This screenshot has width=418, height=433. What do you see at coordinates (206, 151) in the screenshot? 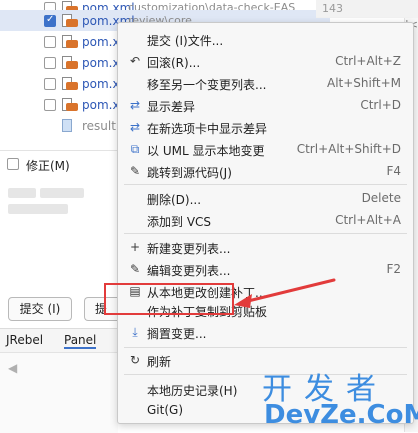
I see `menu-item-label: 以 UML 显示本地变更` at bounding box center [206, 151].